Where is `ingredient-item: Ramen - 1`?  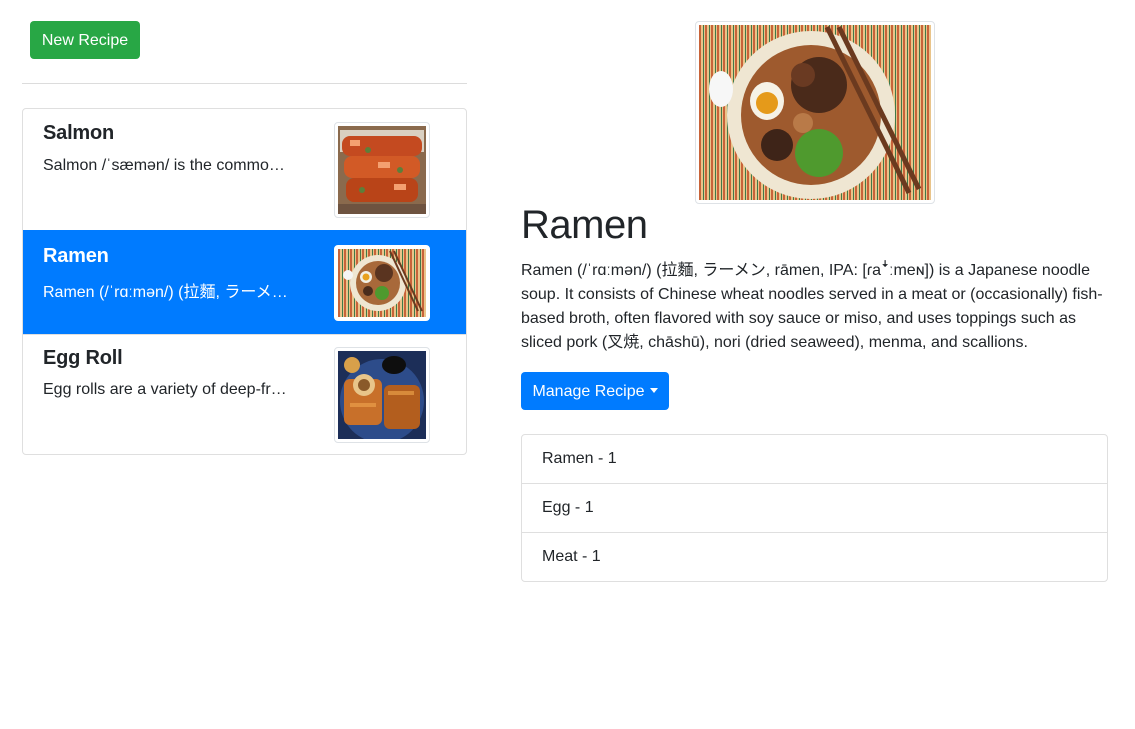 ingredient-item: Ramen - 1 is located at coordinates (579, 458).